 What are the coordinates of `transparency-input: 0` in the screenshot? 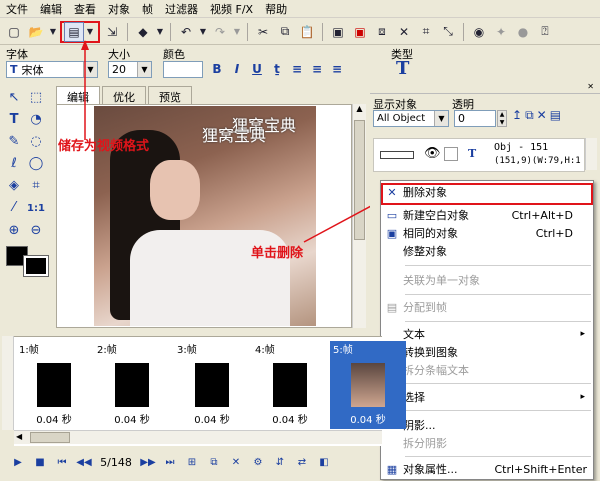 It's located at (475, 118).